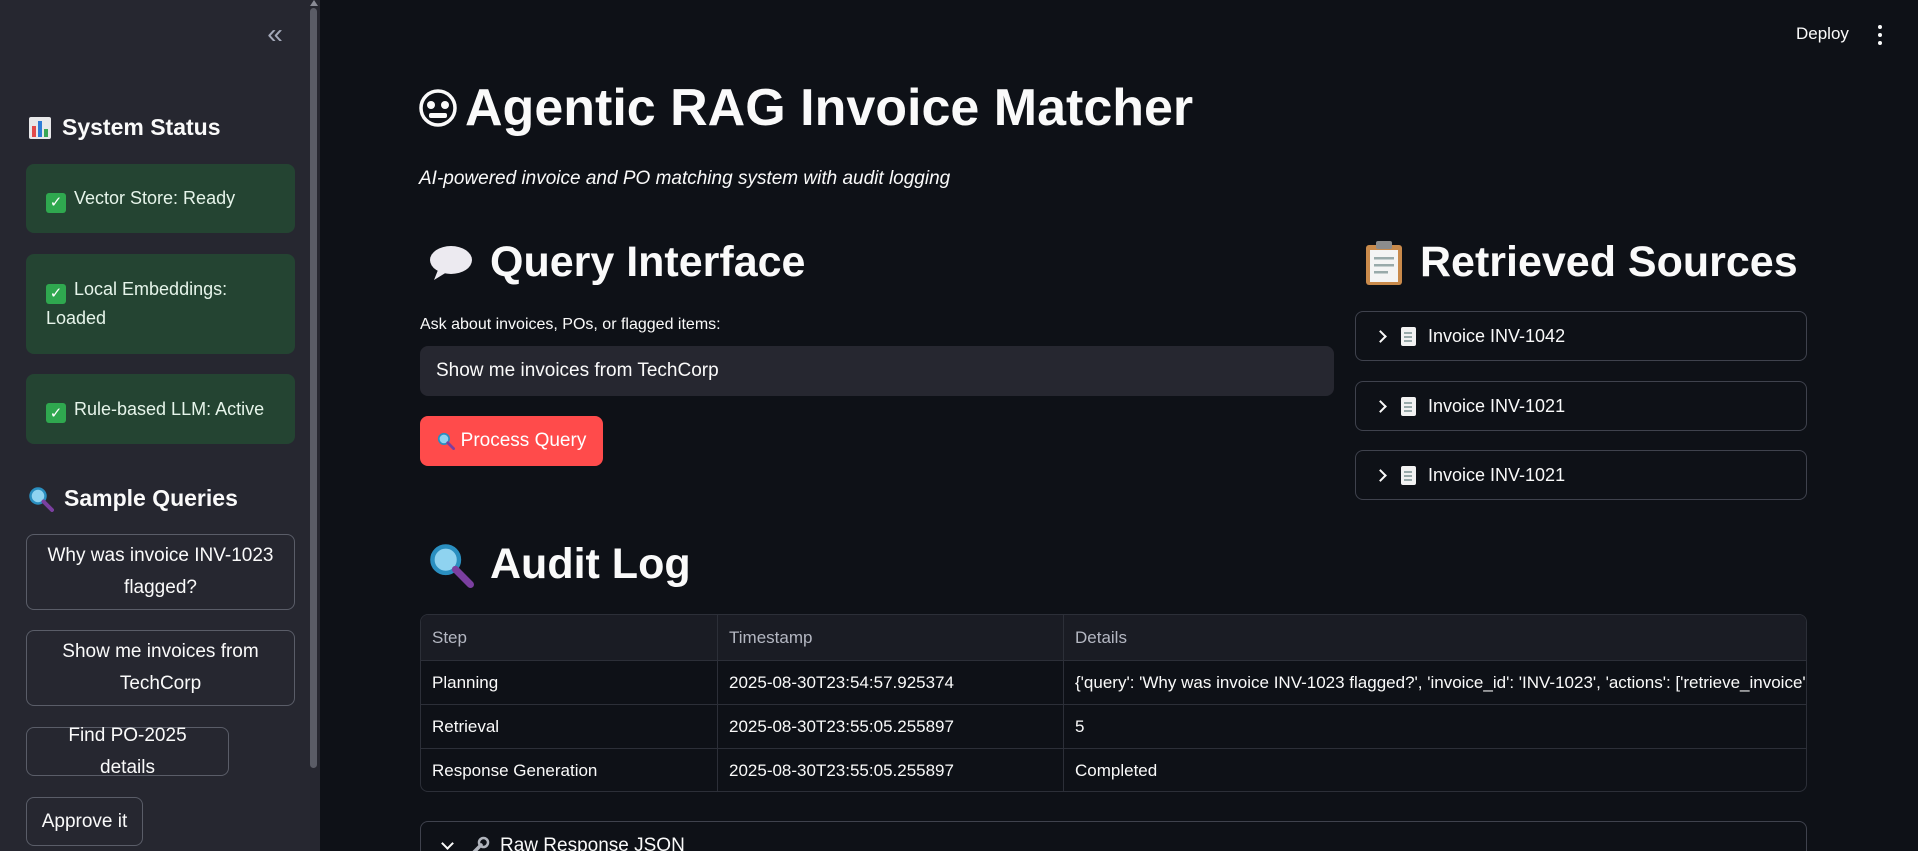 The image size is (1918, 851). I want to click on process-query-label: Process Query, so click(523, 440).